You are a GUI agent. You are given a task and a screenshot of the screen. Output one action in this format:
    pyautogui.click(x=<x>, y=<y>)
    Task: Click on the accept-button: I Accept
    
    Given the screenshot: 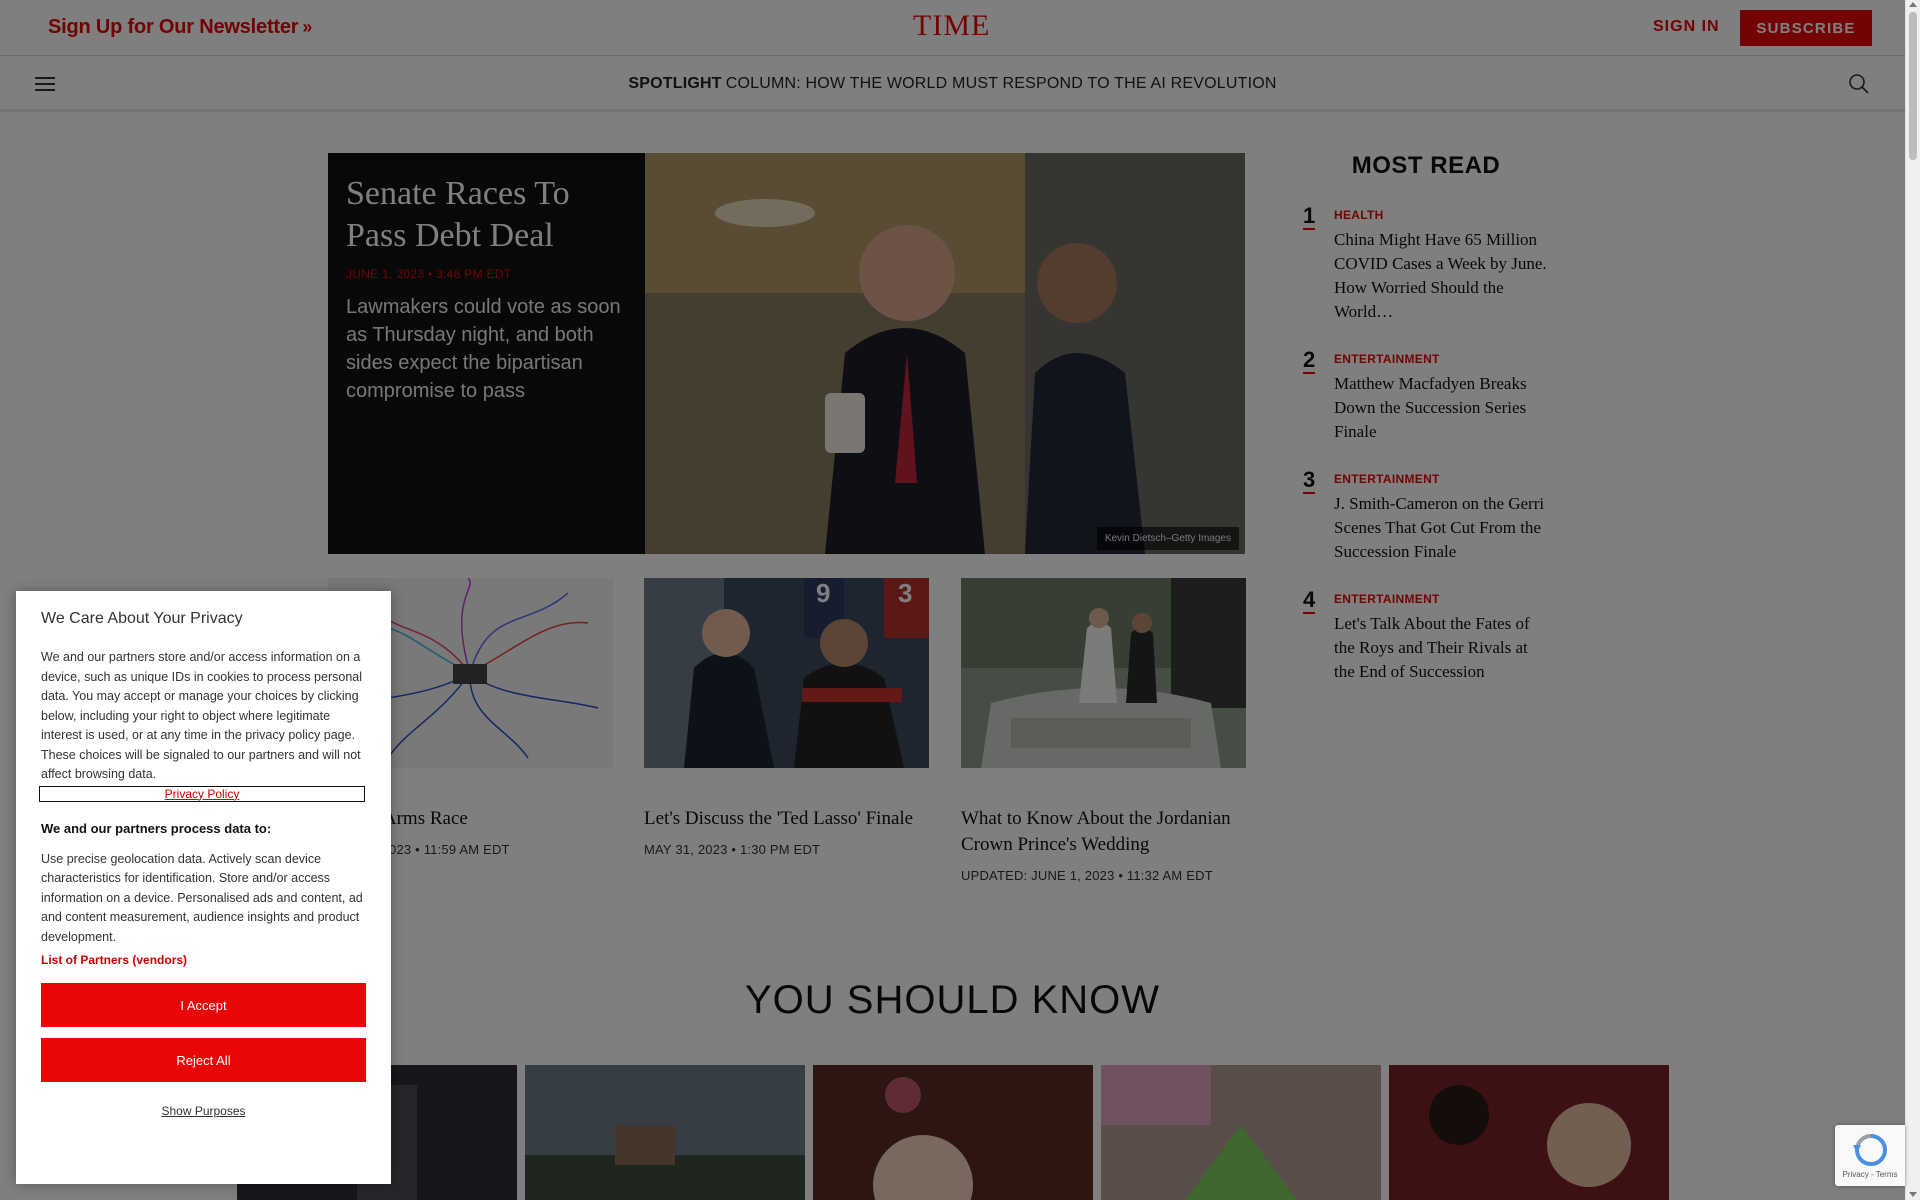 What is the action you would take?
    pyautogui.click(x=203, y=1005)
    